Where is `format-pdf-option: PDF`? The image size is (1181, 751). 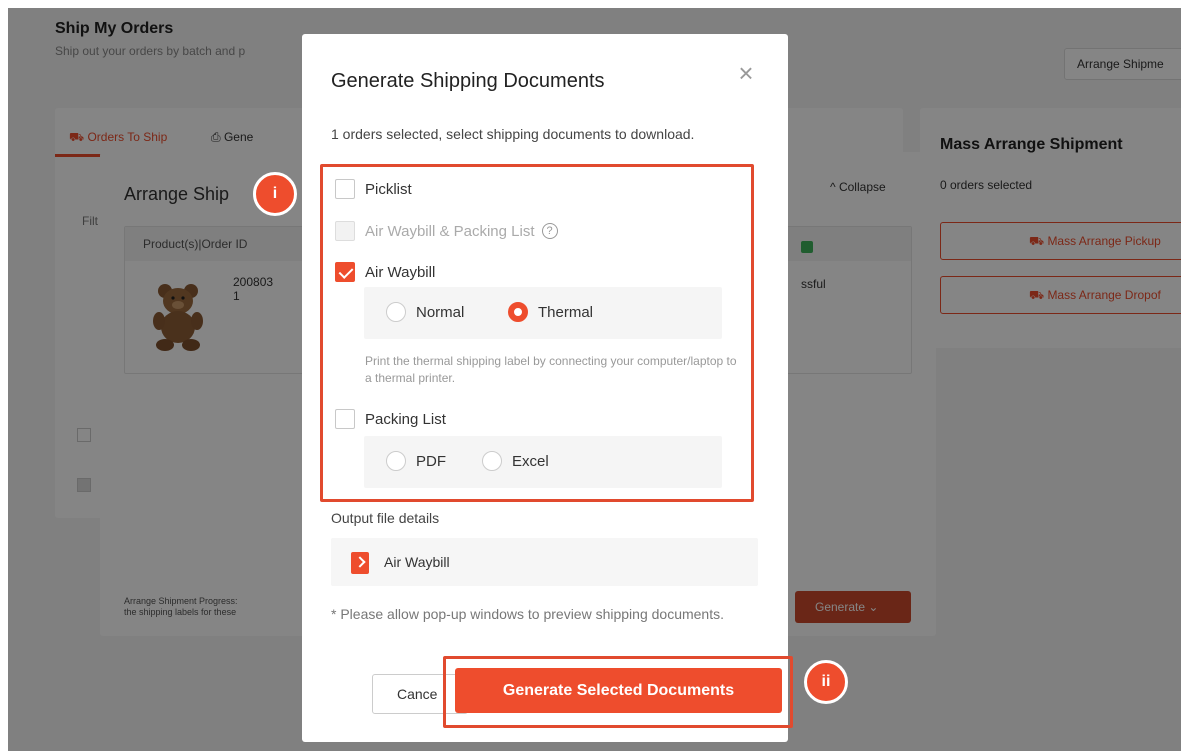
format-pdf-option: PDF is located at coordinates (416, 461).